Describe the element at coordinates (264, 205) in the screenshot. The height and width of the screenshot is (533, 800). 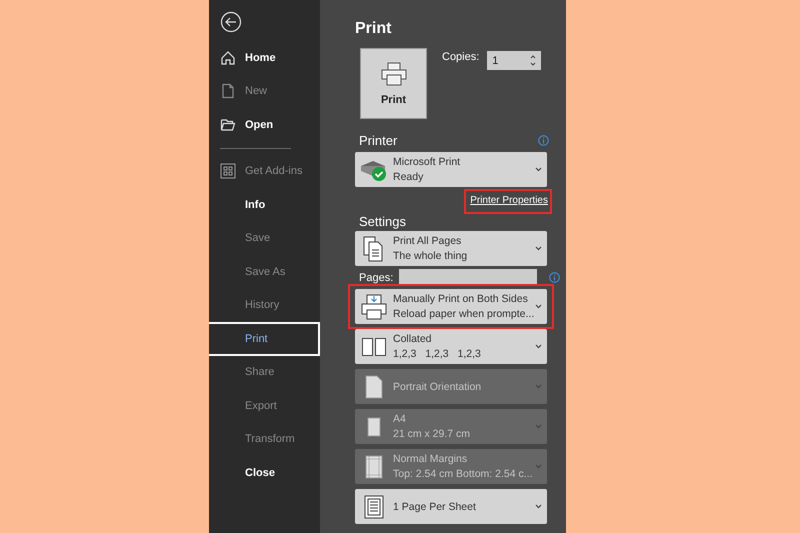
I see `sidebar-item: Info` at that location.